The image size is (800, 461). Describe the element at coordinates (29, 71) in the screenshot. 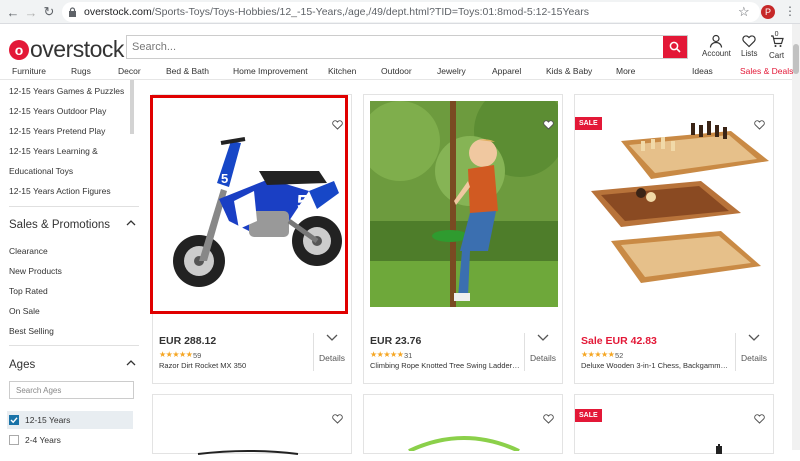

I see `nav-furniture: Furniture` at that location.